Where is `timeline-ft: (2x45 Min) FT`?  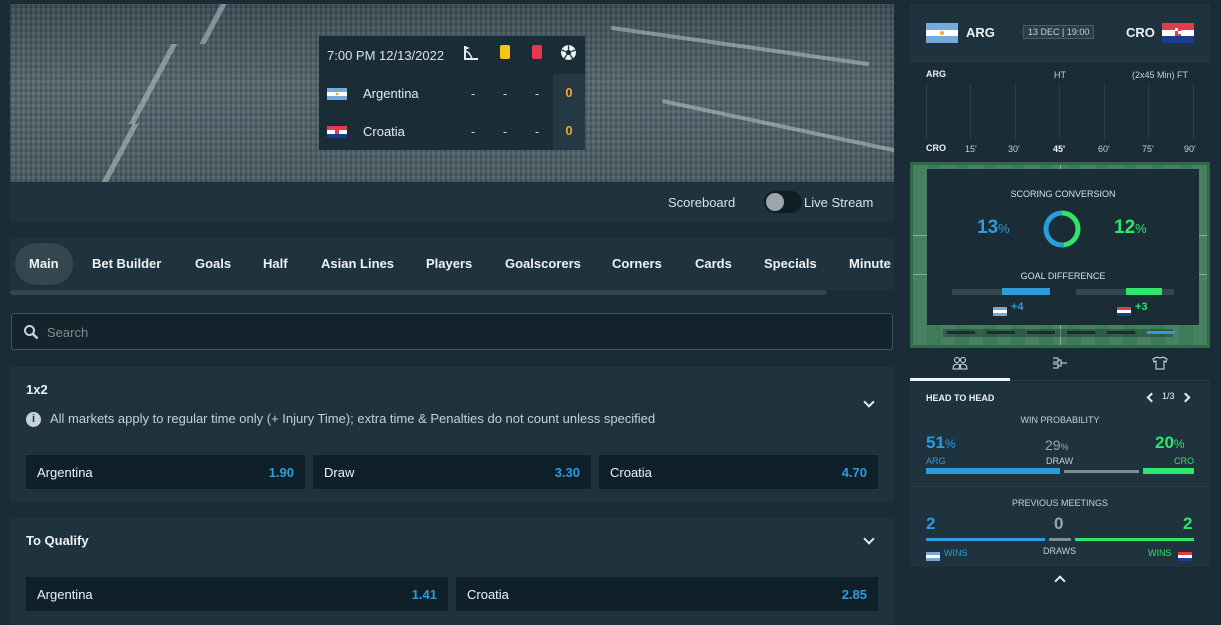
timeline-ft: (2x45 Min) FT is located at coordinates (1160, 75).